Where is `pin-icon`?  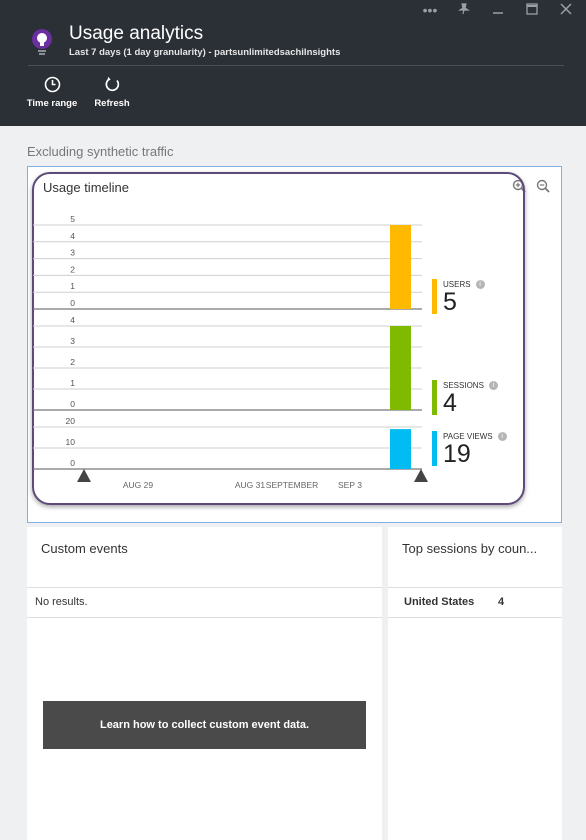 pin-icon is located at coordinates (464, 10).